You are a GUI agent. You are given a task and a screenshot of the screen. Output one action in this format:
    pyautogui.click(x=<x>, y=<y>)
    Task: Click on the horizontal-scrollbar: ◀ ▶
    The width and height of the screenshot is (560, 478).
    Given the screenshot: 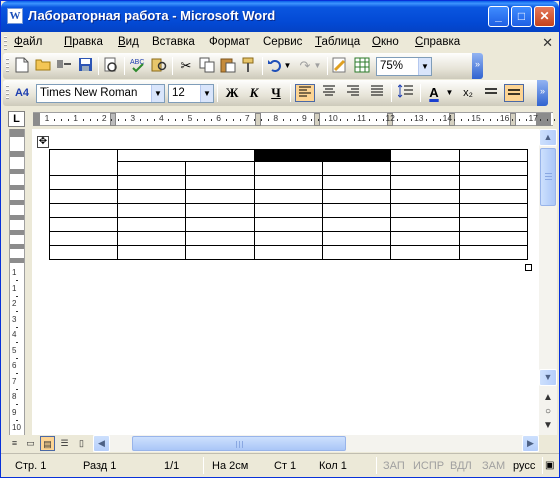 What is the action you would take?
    pyautogui.click(x=316, y=443)
    